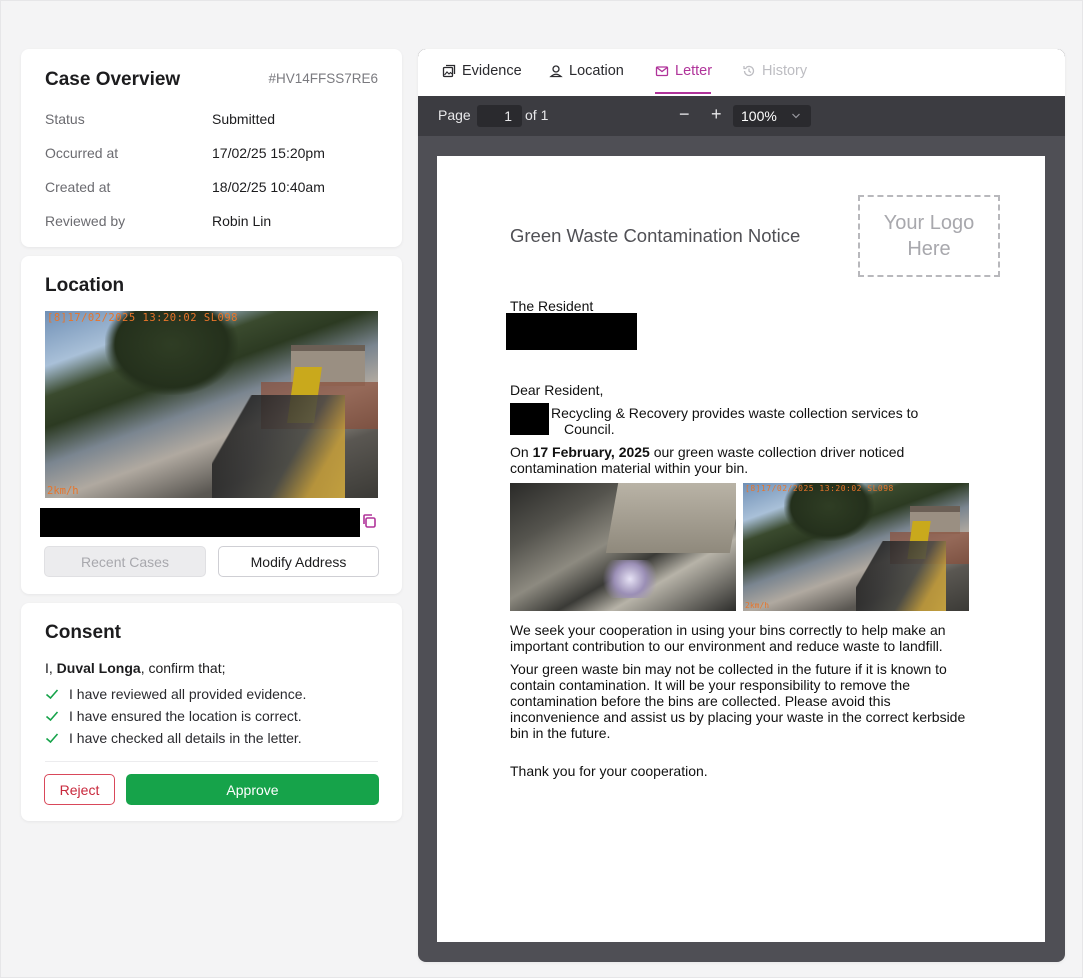 Image resolution: width=1083 pixels, height=978 pixels. Describe the element at coordinates (856, 547) in the screenshot. I see `evidence-photo-2: [8]17/02/2025 13:20:02 SL098 2km/h` at that location.